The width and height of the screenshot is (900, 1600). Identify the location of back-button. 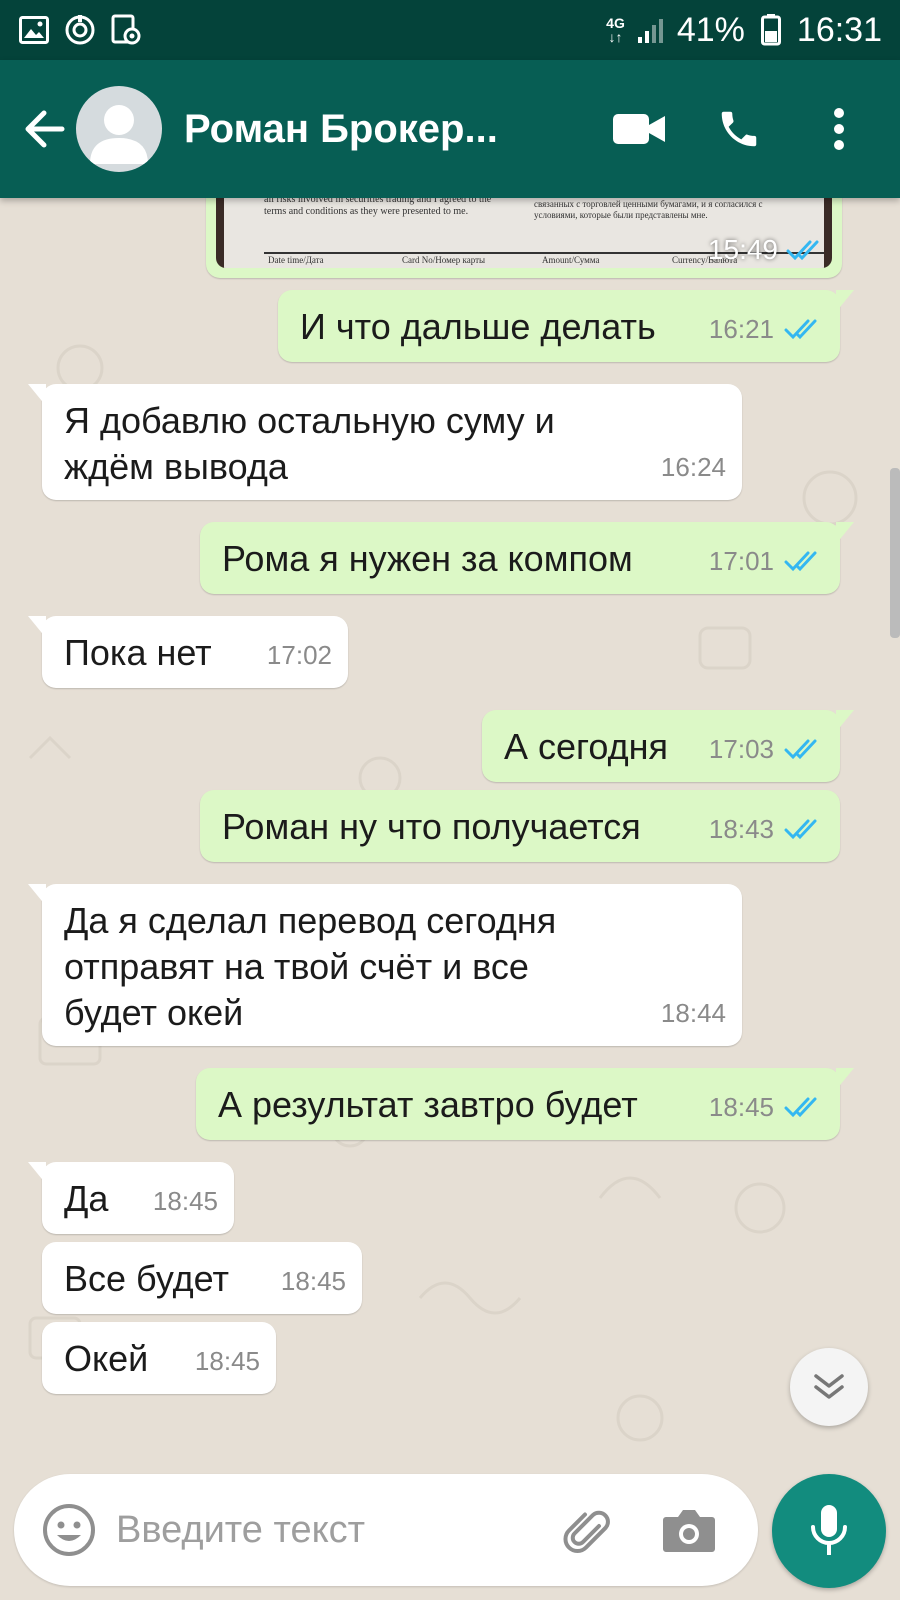
(44, 129).